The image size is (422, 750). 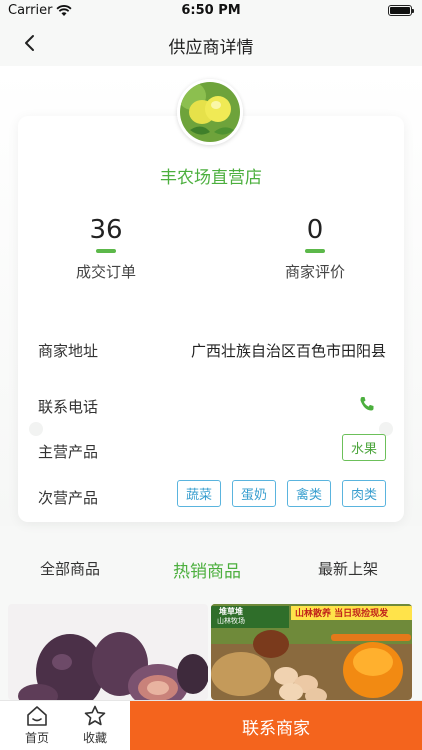 What do you see at coordinates (311, 652) in the screenshot?
I see `product-card-eggs: 堆草堆 山林牧场 山林散养 当日现捡现发` at bounding box center [311, 652].